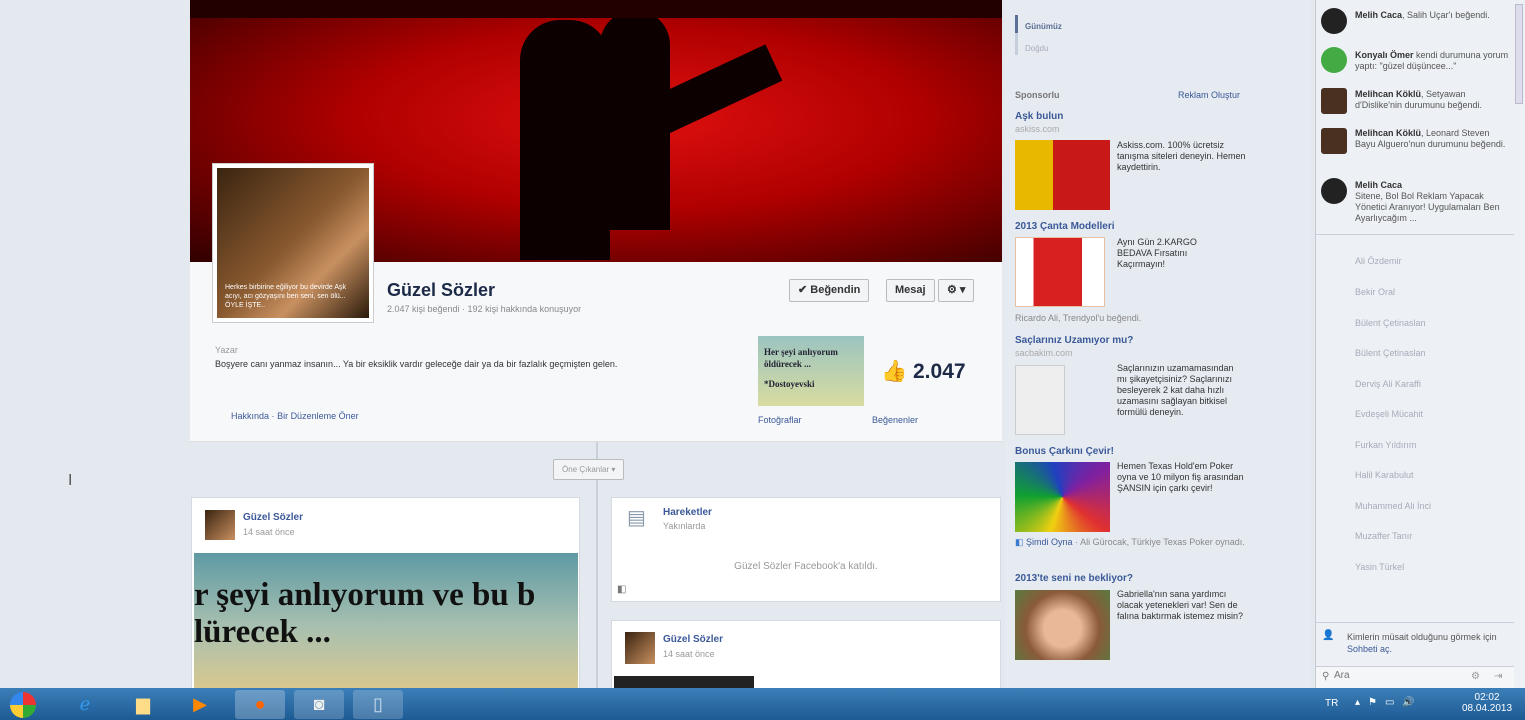  I want to click on ticker-name: Konyalı Ömer, so click(1384, 55).